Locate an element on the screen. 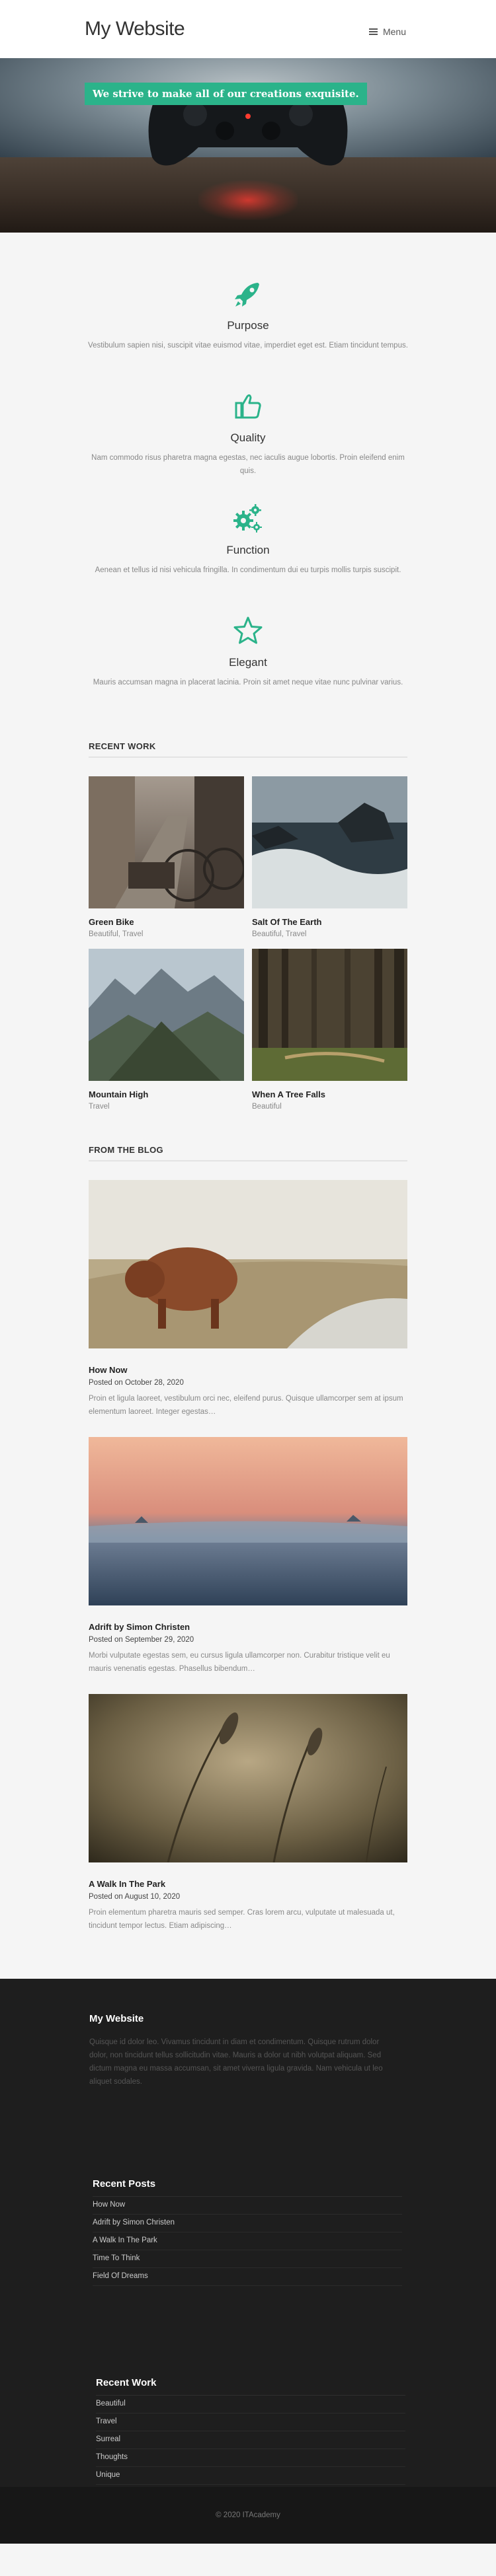 The height and width of the screenshot is (2576, 496). footer-about-title: My Website is located at coordinates (117, 2018).